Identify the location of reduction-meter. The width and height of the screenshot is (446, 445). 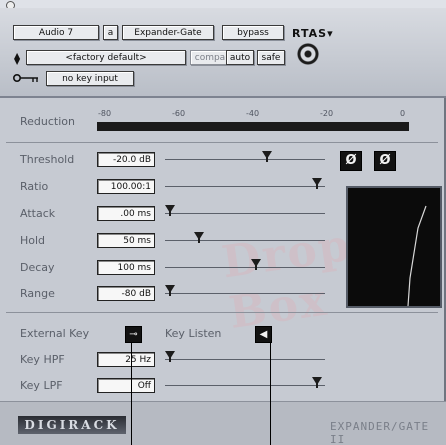
(253, 126).